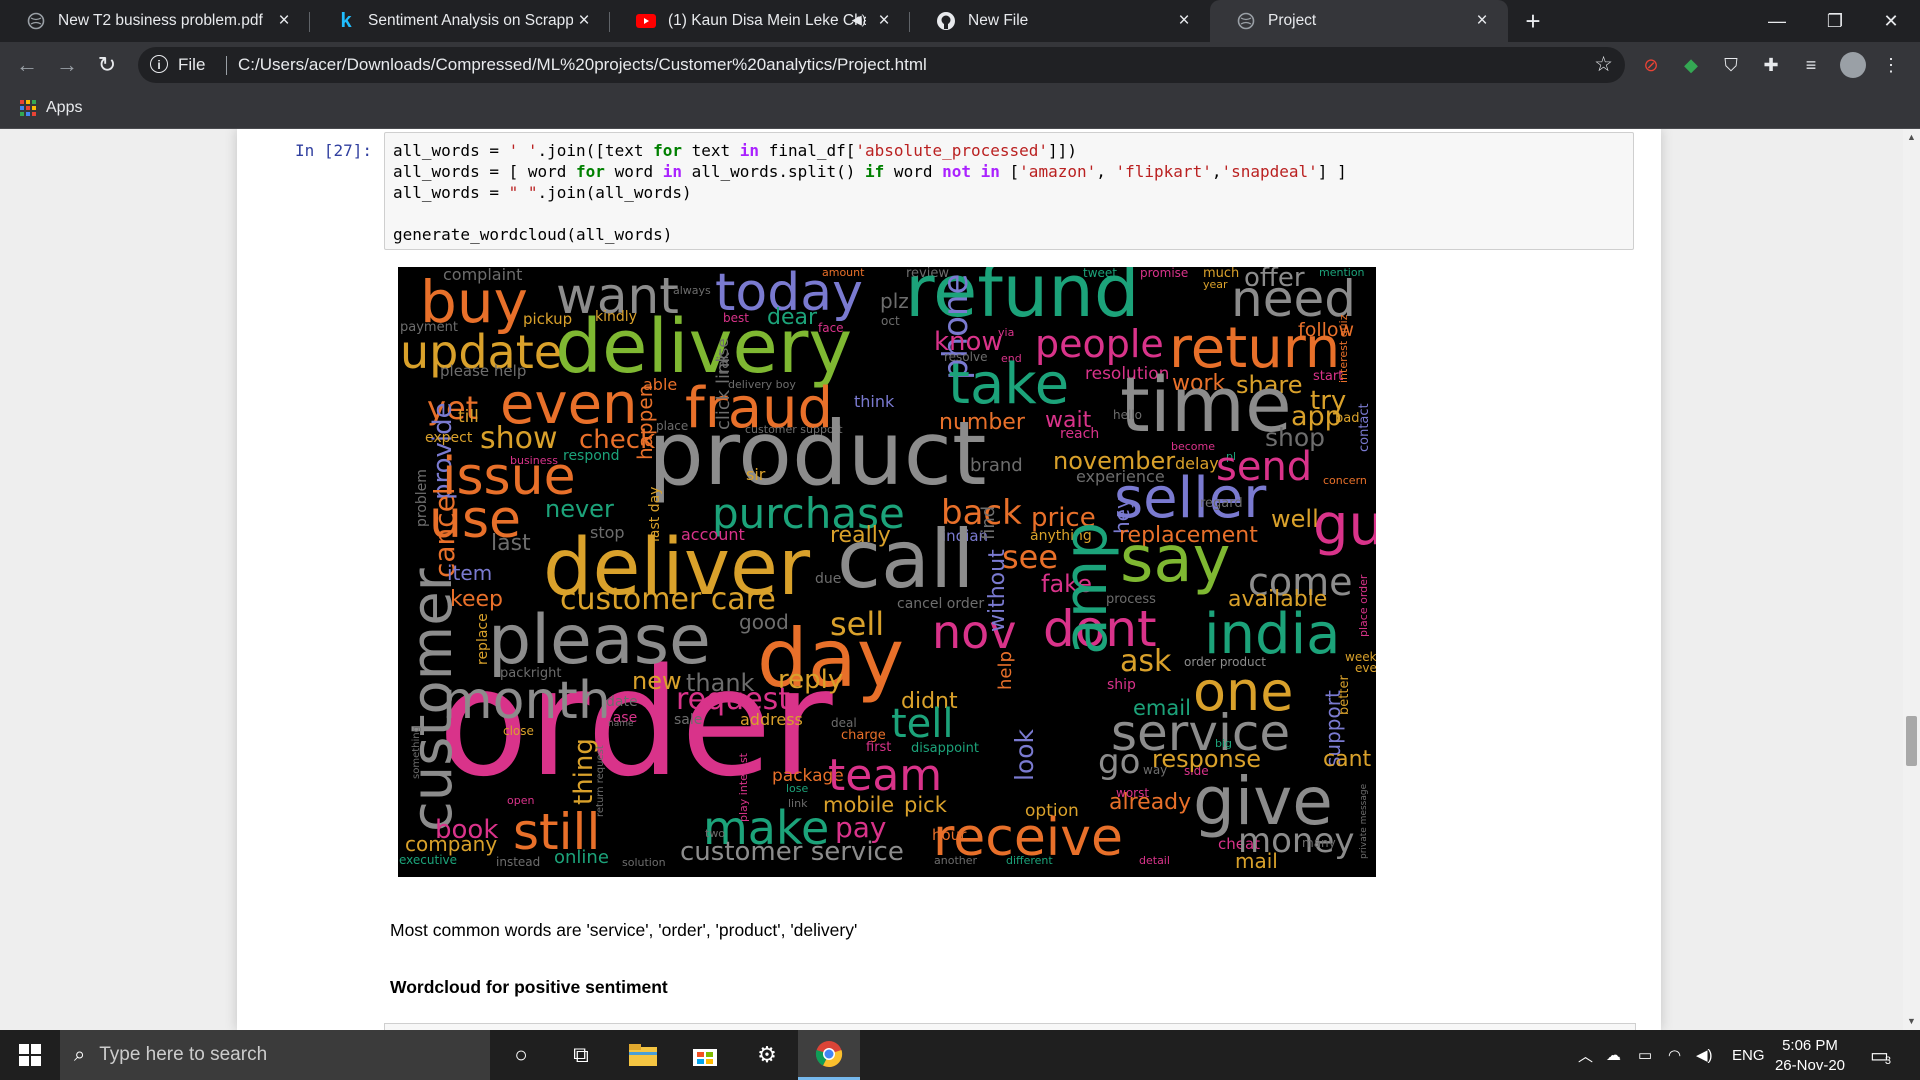  Describe the element at coordinates (1810, 1056) in the screenshot. I see `system-clock: 5:06 PM 26-Nov-20` at that location.